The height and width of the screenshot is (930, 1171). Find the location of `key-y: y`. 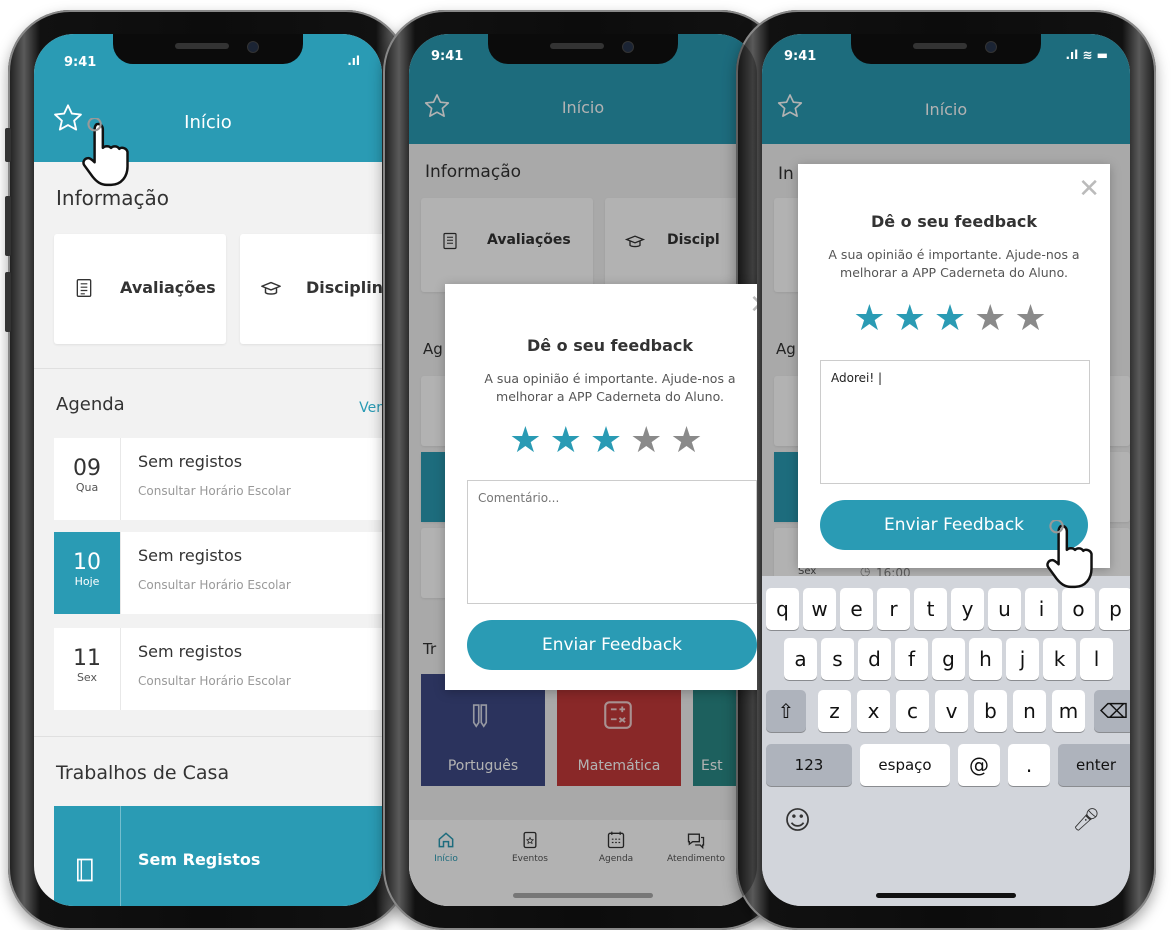

key-y: y is located at coordinates (967, 609).